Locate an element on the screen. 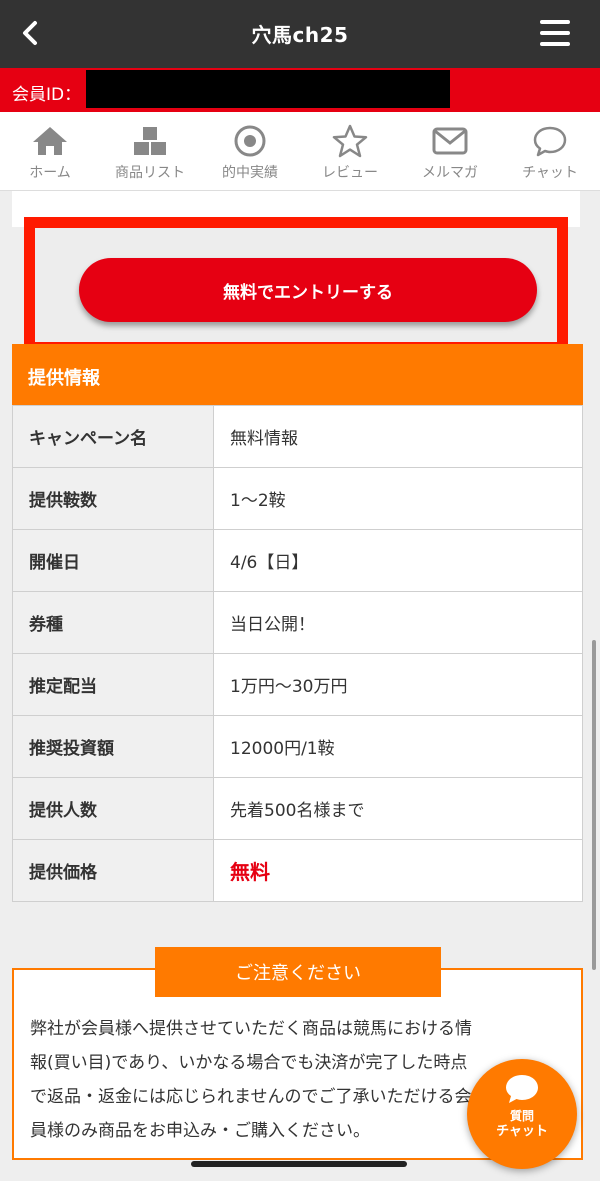 The width and height of the screenshot is (600, 1181). boxes-icon is located at coordinates (150, 141).